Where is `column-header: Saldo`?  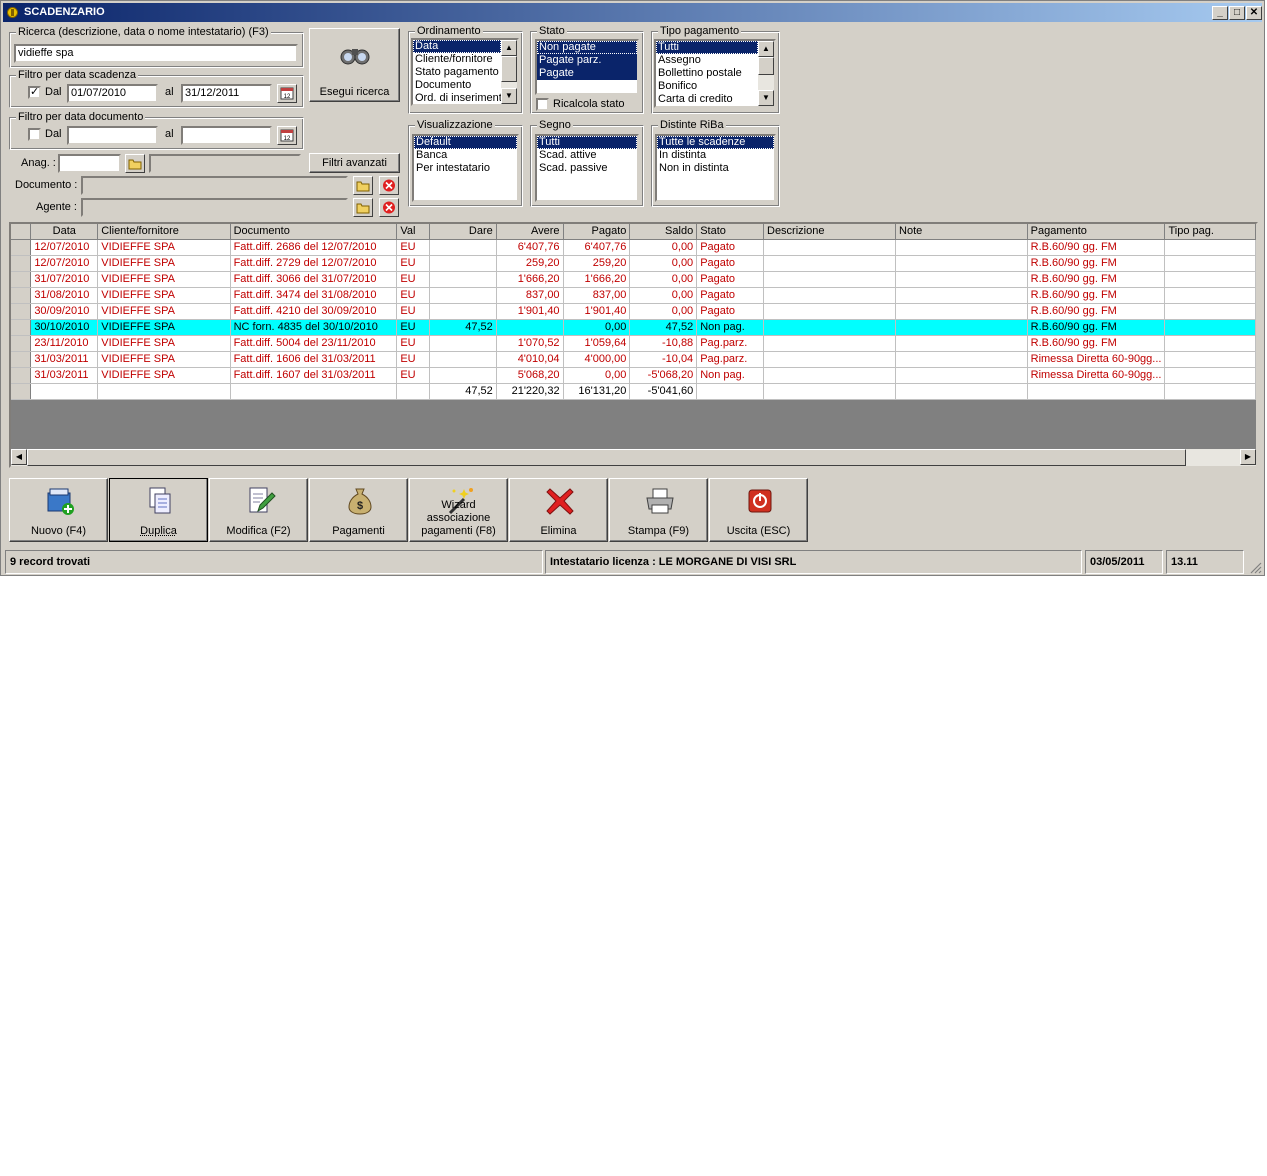
column-header: Saldo is located at coordinates (663, 232).